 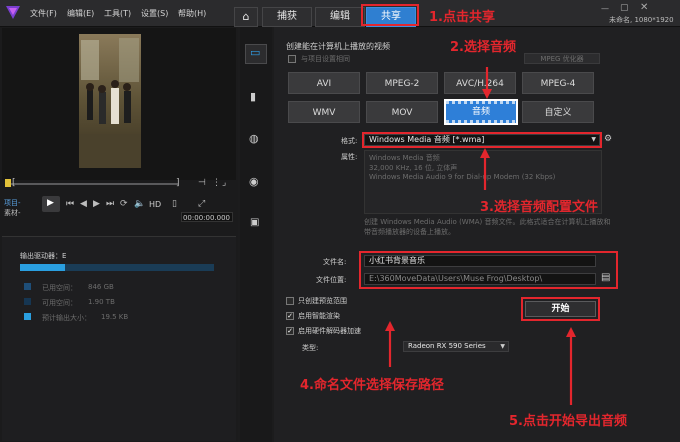 I want to click on smart-render-label: 启用智能渲染, so click(x=319, y=316).